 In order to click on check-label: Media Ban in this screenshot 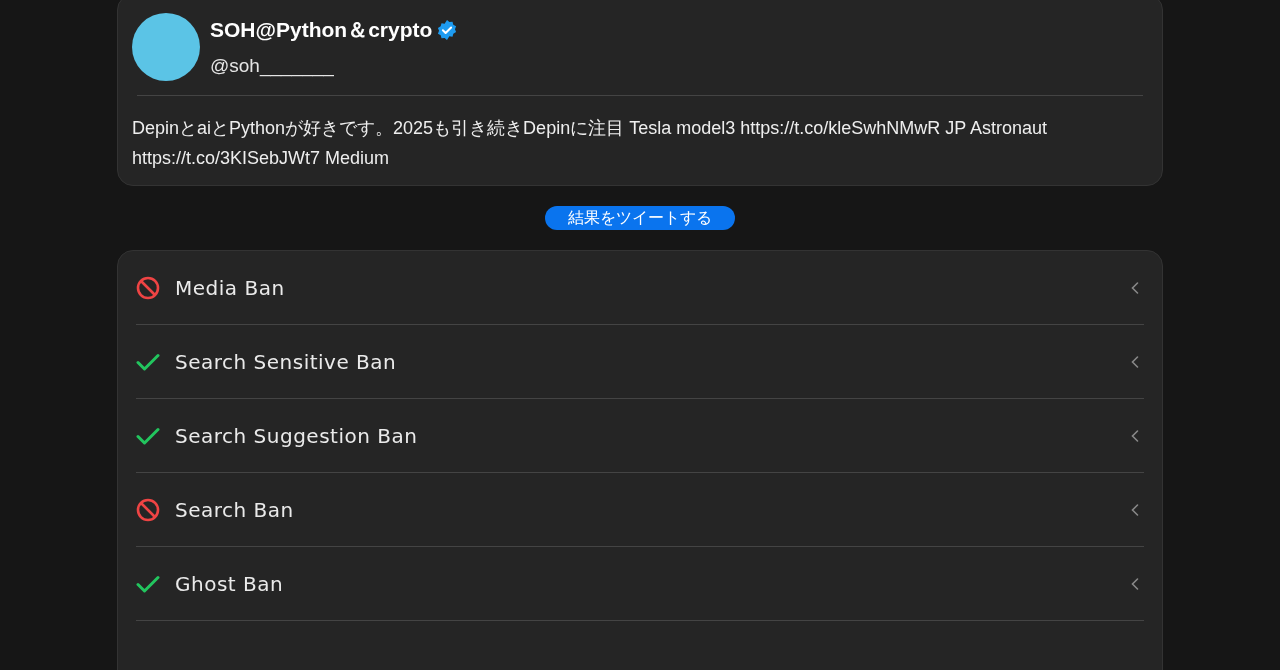, I will do `click(230, 288)`.